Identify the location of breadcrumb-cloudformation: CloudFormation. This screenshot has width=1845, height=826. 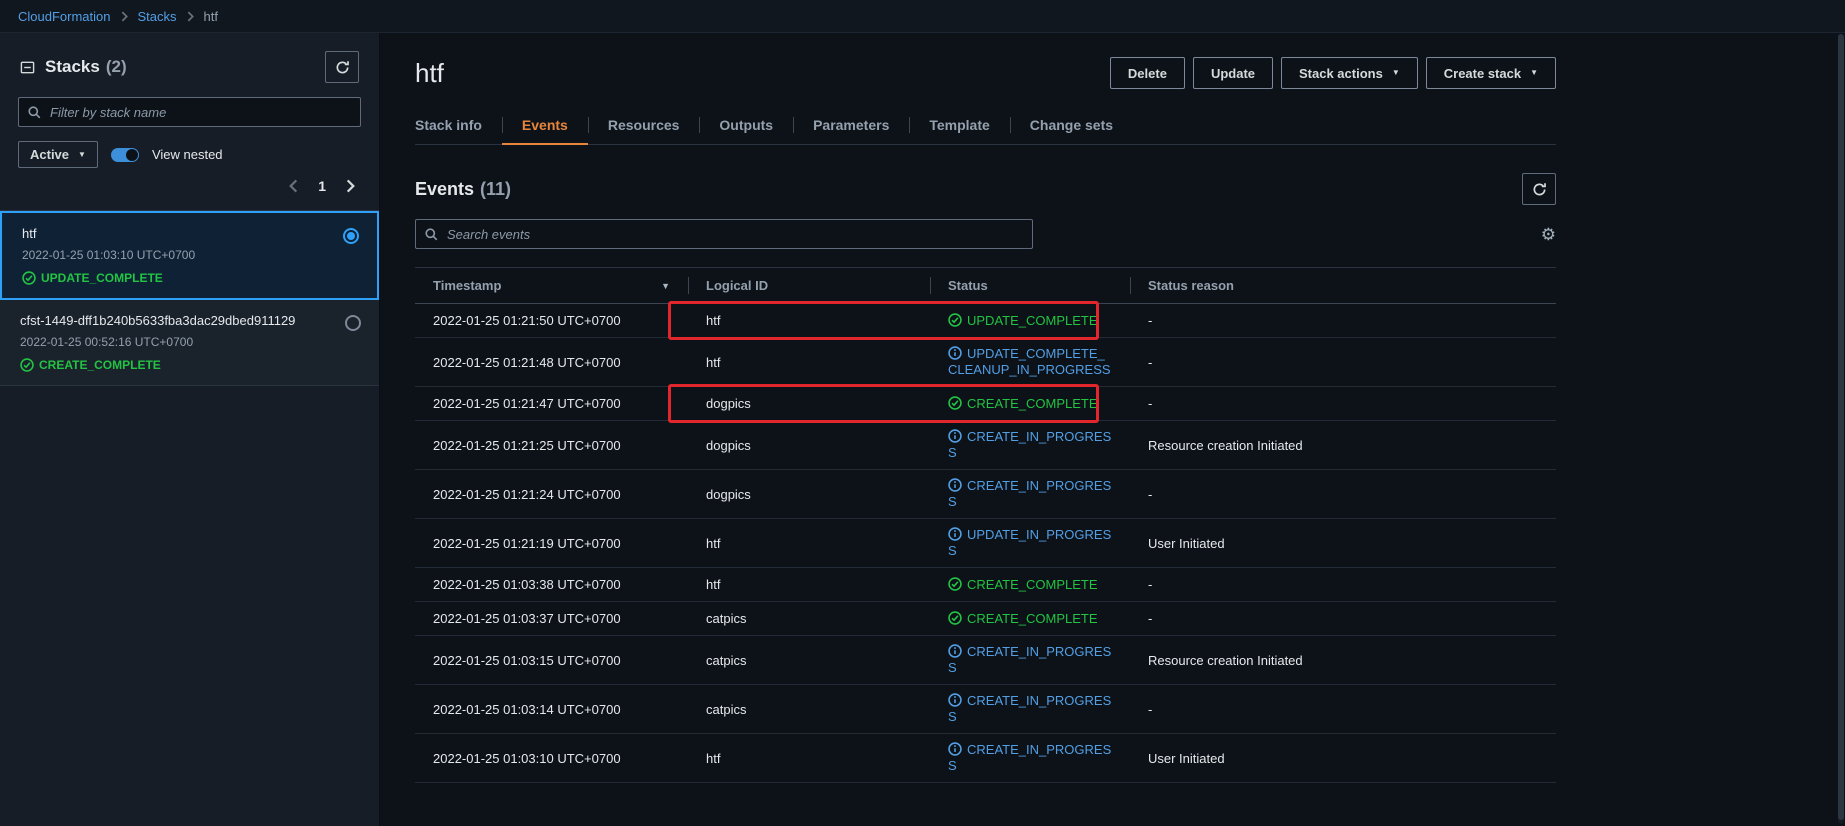
(64, 16).